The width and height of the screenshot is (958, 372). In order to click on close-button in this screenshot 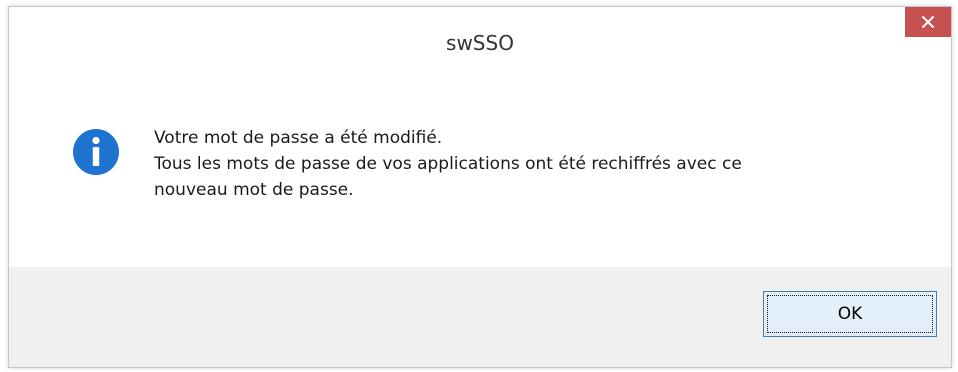, I will do `click(928, 22)`.